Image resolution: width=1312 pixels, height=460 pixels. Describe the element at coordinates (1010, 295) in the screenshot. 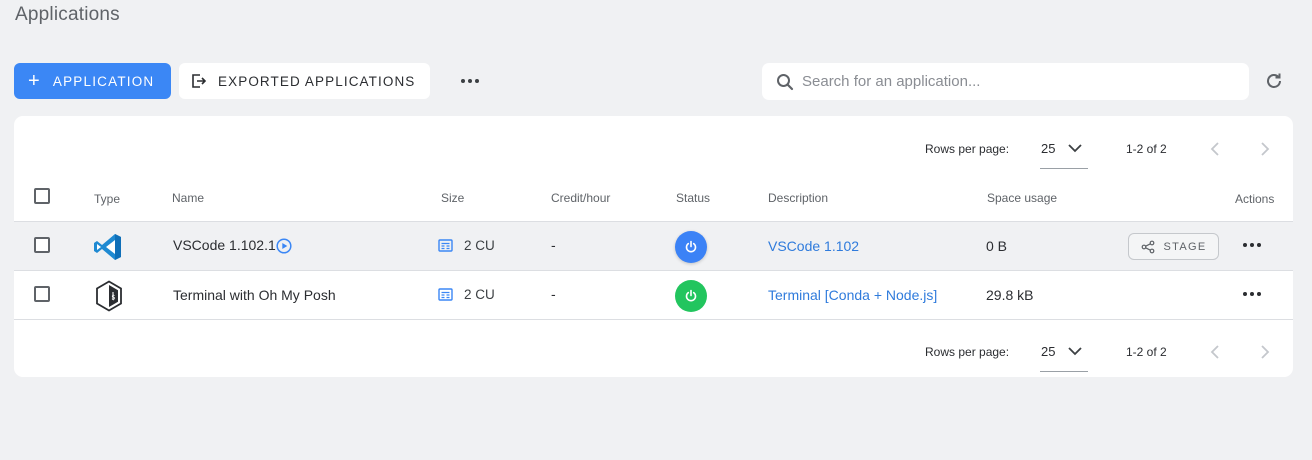

I see `space-usage-value: 29.8 kB` at that location.